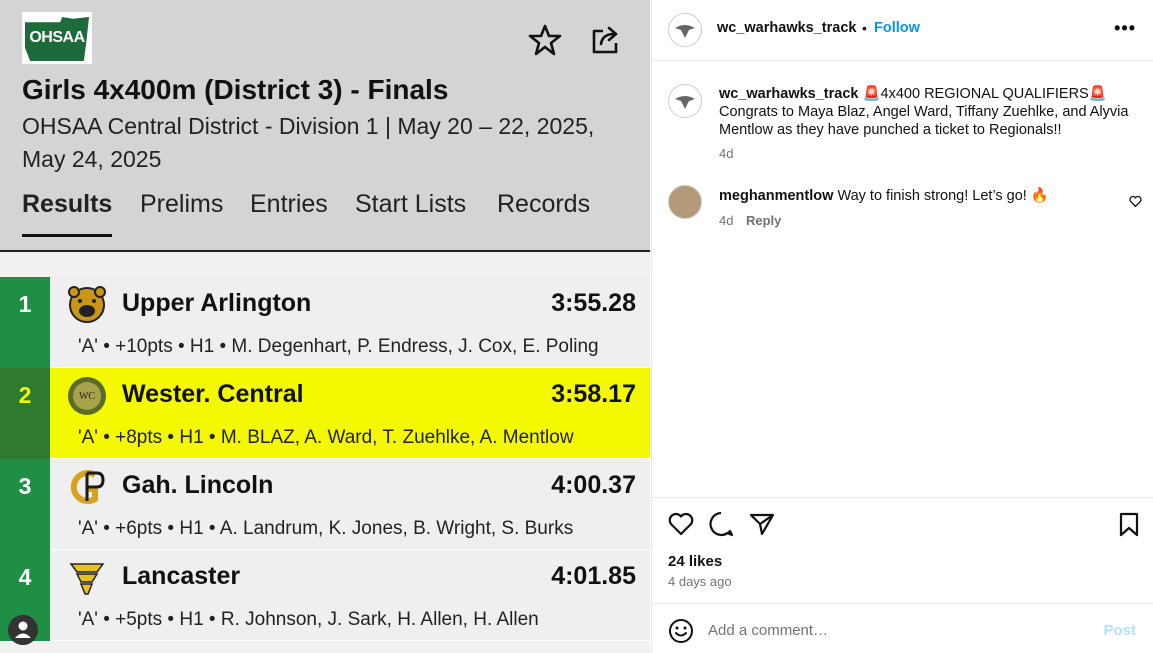  Describe the element at coordinates (213, 394) in the screenshot. I see `team-name: Wester. Central` at that location.